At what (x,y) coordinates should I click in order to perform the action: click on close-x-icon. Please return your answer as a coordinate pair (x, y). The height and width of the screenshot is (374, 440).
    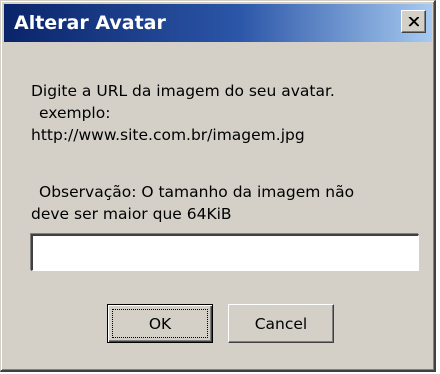
    Looking at the image, I should click on (414, 21).